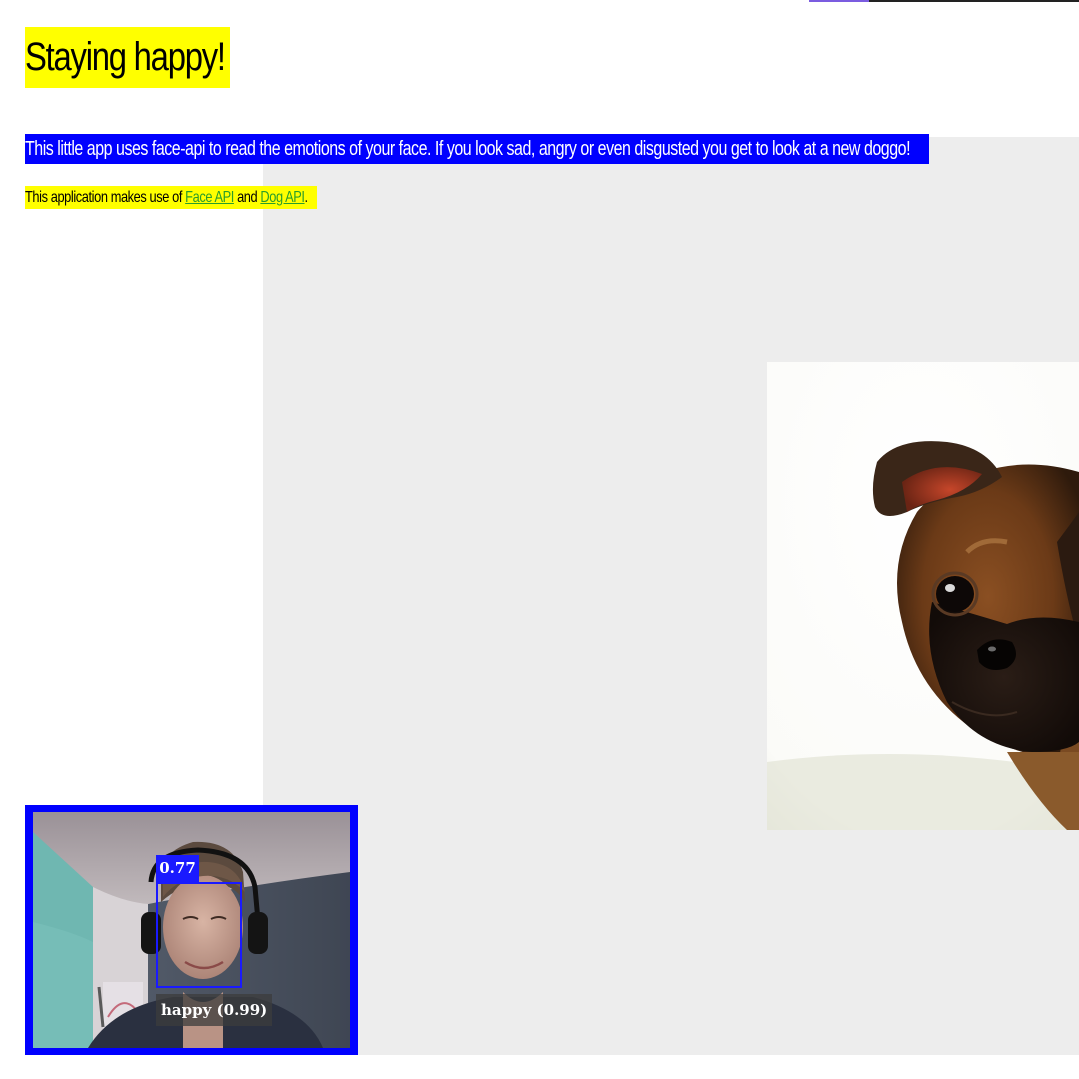 The height and width of the screenshot is (1079, 1079). Describe the element at coordinates (247, 197) in the screenshot. I see `credits-and: and` at that location.